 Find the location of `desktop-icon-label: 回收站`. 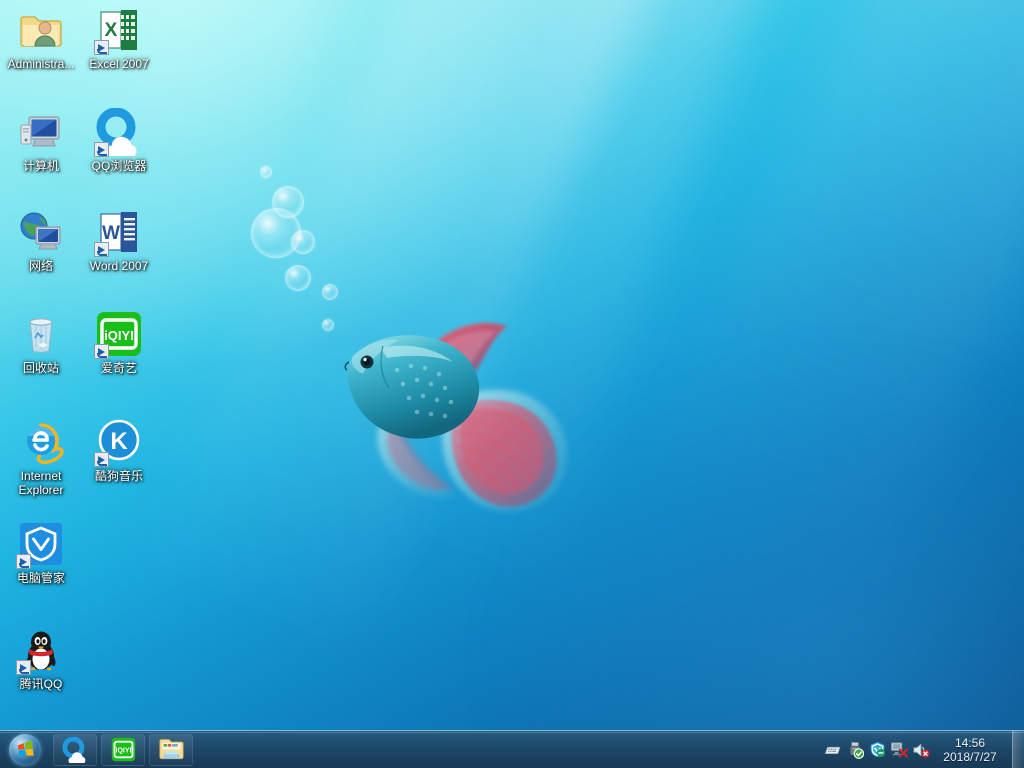

desktop-icon-label: 回收站 is located at coordinates (40, 368).